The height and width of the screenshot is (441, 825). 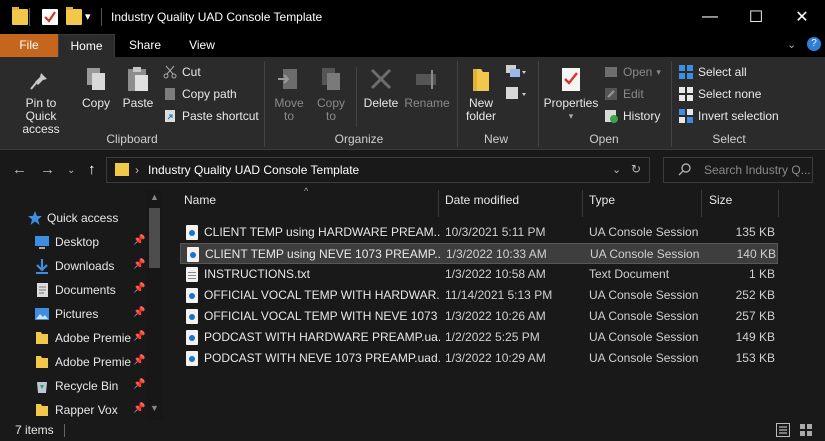 I want to click on edit-button: Edit, so click(x=624, y=94).